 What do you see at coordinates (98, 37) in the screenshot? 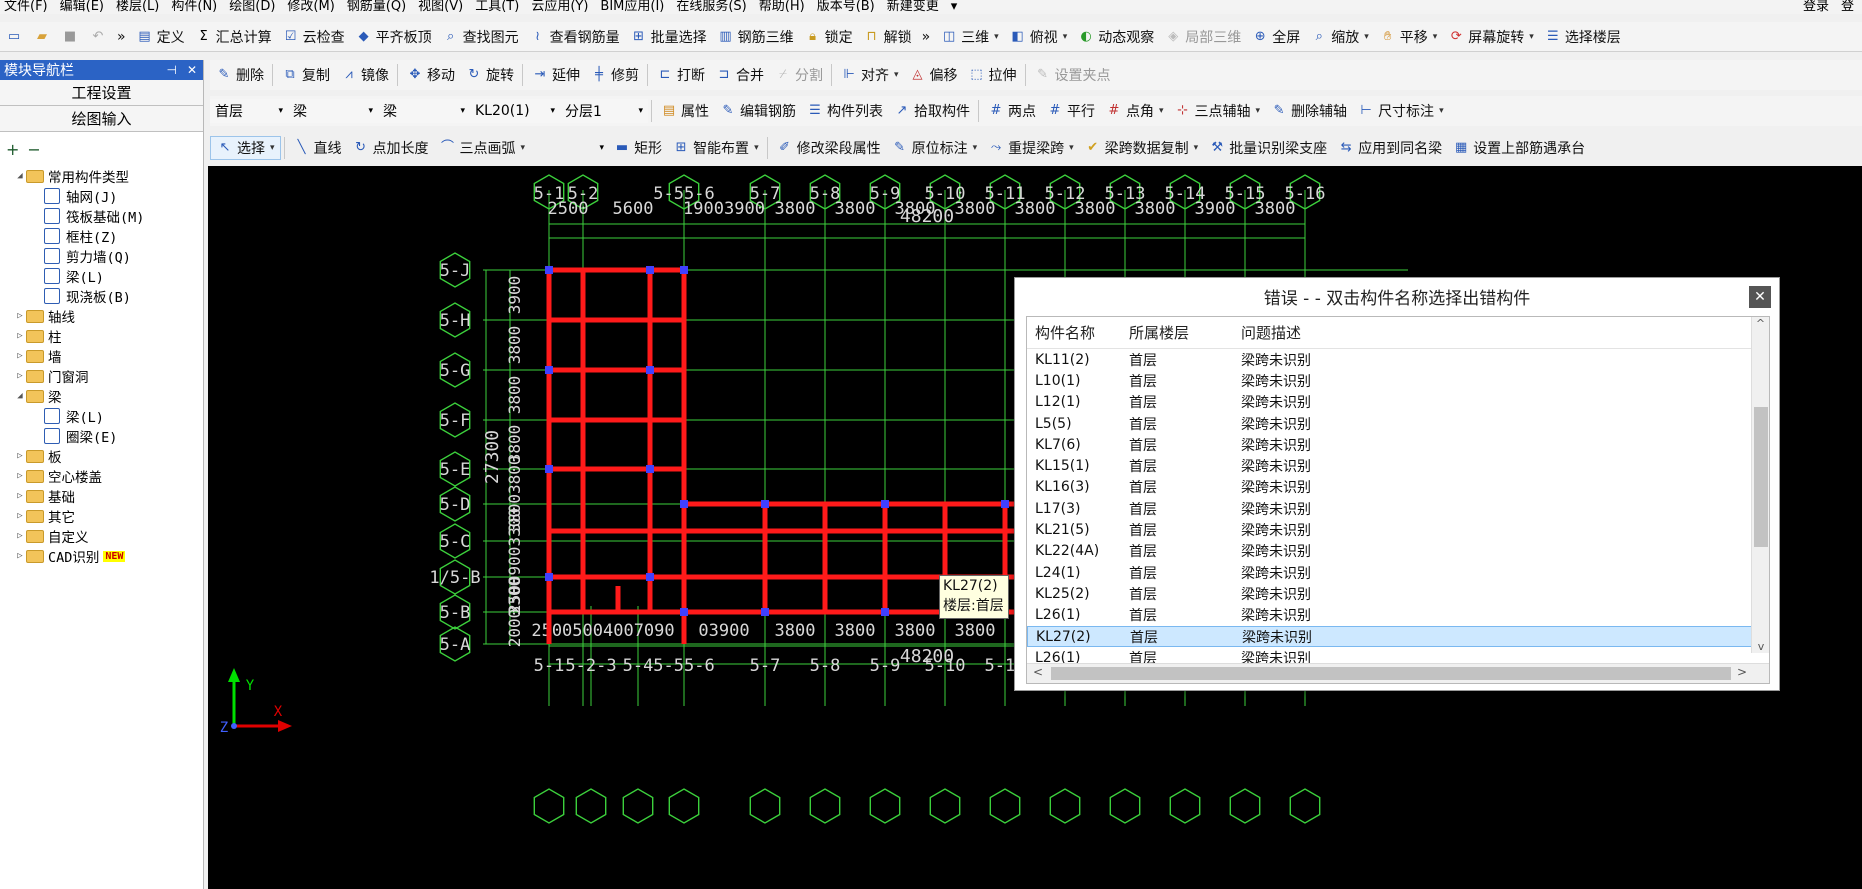
I see `undo-button: ↶` at bounding box center [98, 37].